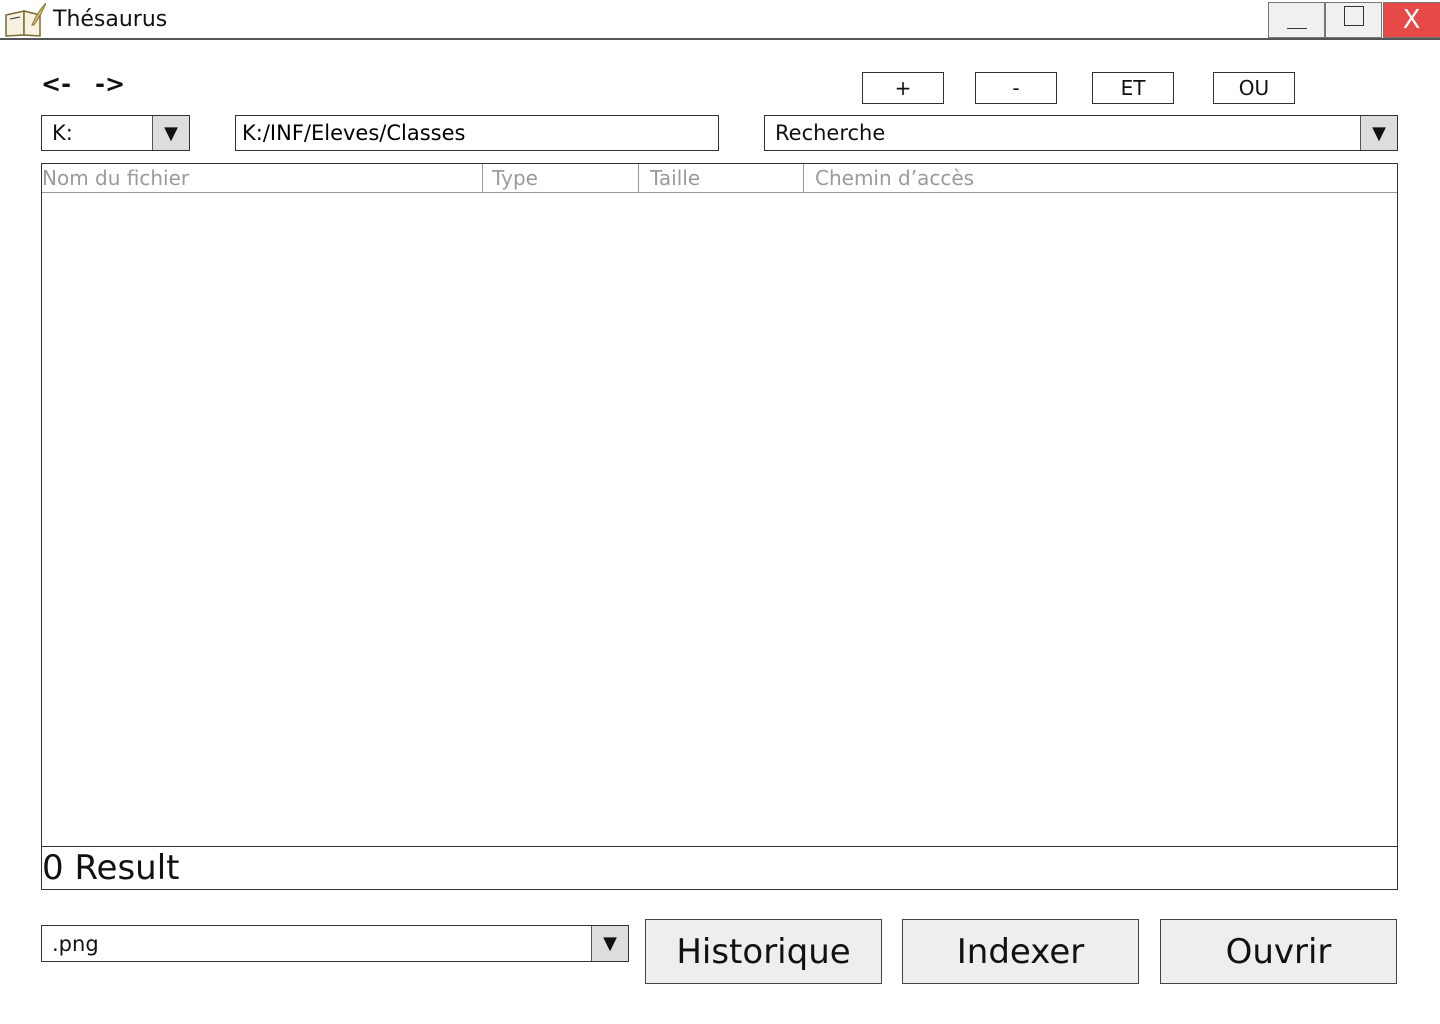 Image resolution: width=1440 pixels, height=1024 pixels. I want to click on window-title: Thésaurus, so click(110, 19).